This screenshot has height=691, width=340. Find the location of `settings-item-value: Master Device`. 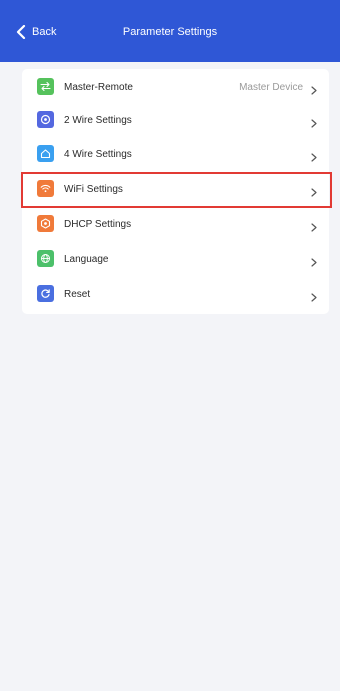

settings-item-value: Master Device is located at coordinates (271, 87).